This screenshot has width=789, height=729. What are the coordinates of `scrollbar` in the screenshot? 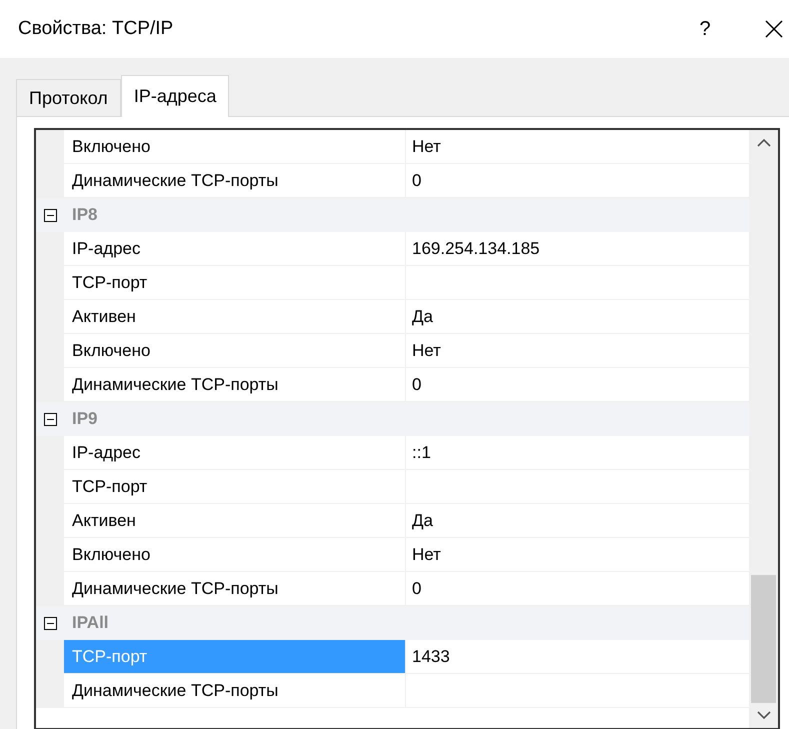 It's located at (763, 429).